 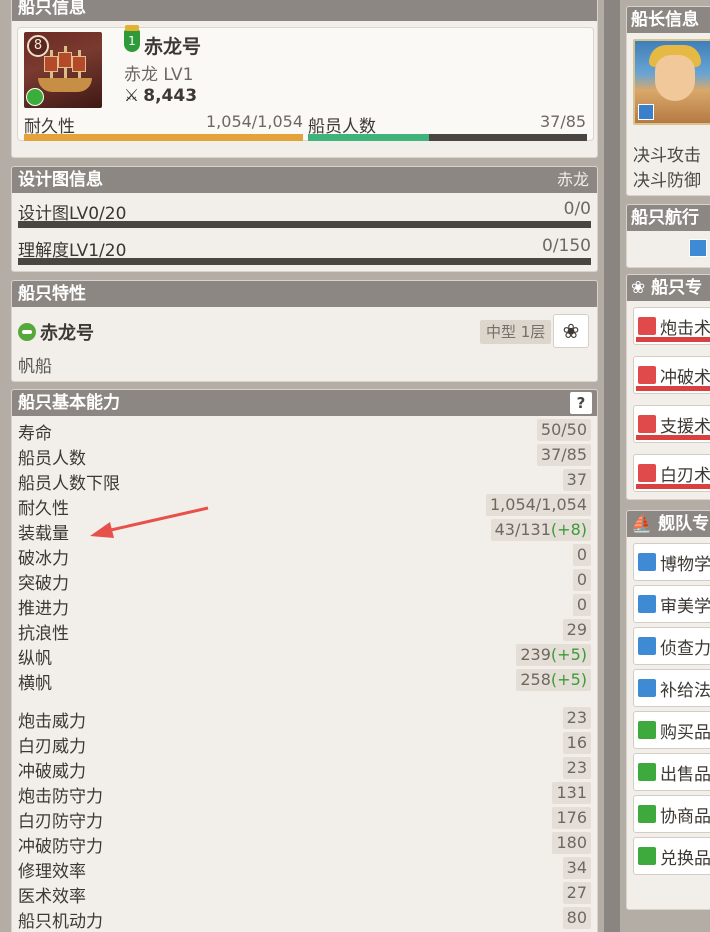 I want to click on traits-header: 船只特性, so click(x=304, y=294).